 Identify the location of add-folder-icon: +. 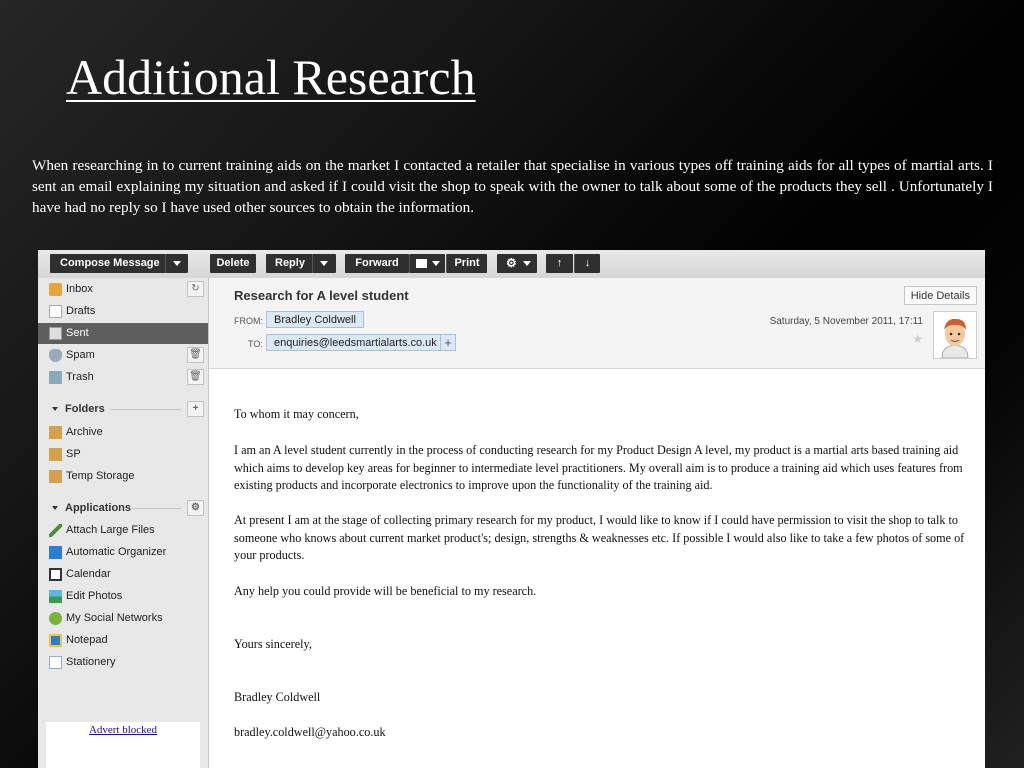
(195, 409).